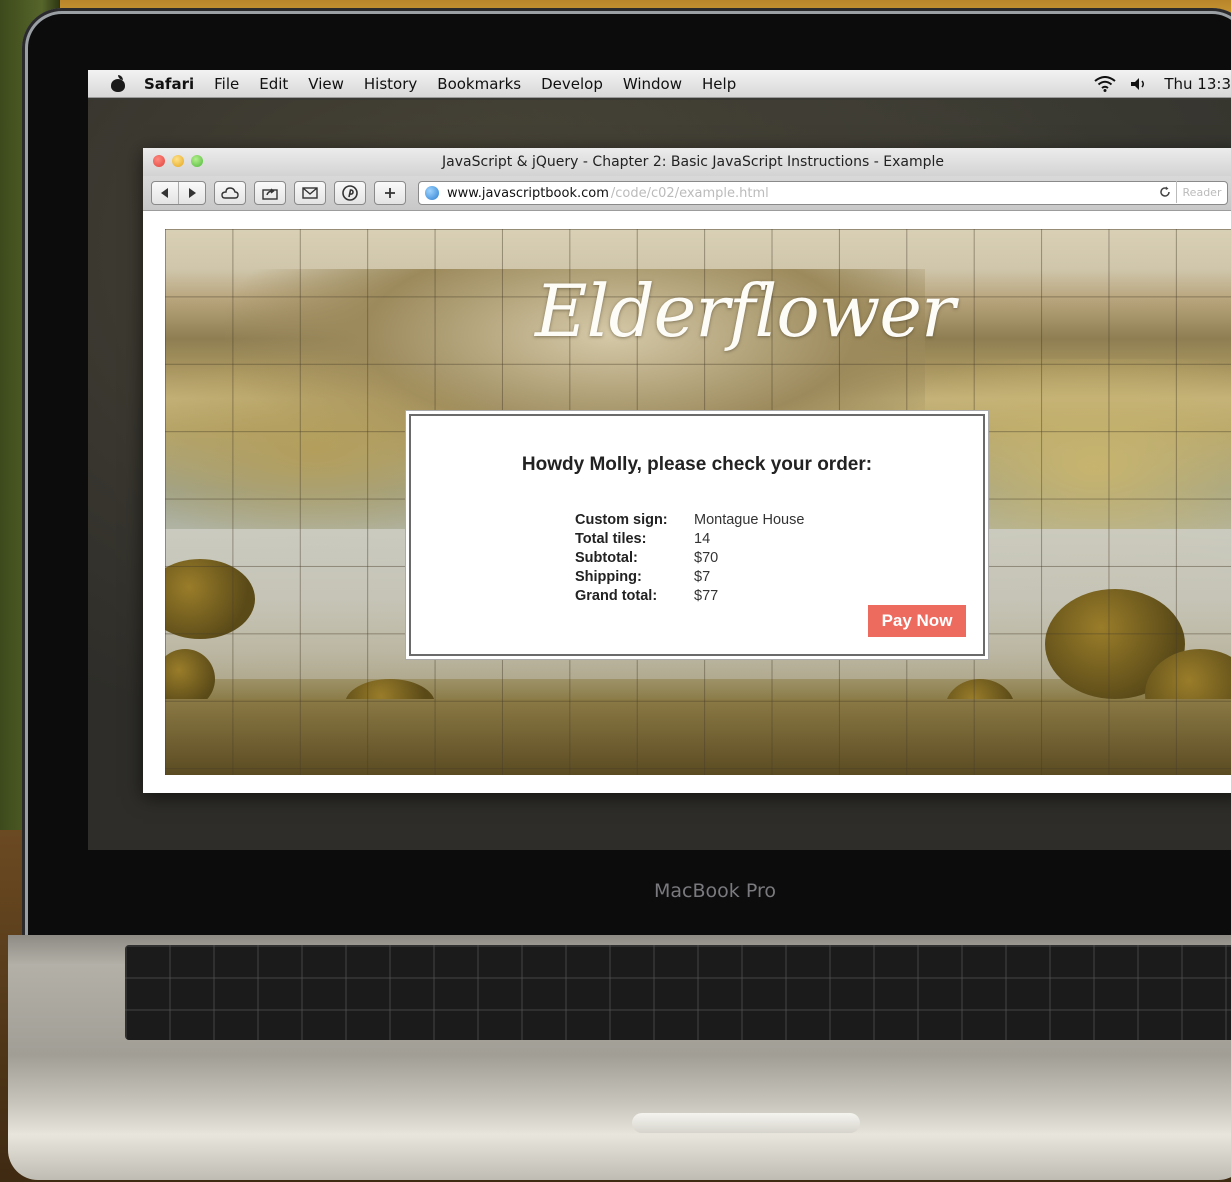 This screenshot has height=1182, width=1231. Describe the element at coordinates (165, 193) in the screenshot. I see `back-button` at that location.